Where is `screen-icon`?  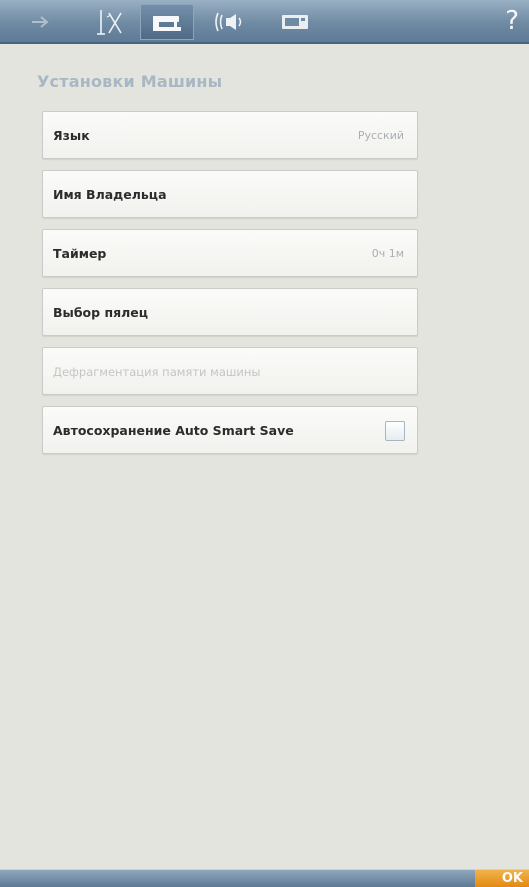 screen-icon is located at coordinates (295, 22).